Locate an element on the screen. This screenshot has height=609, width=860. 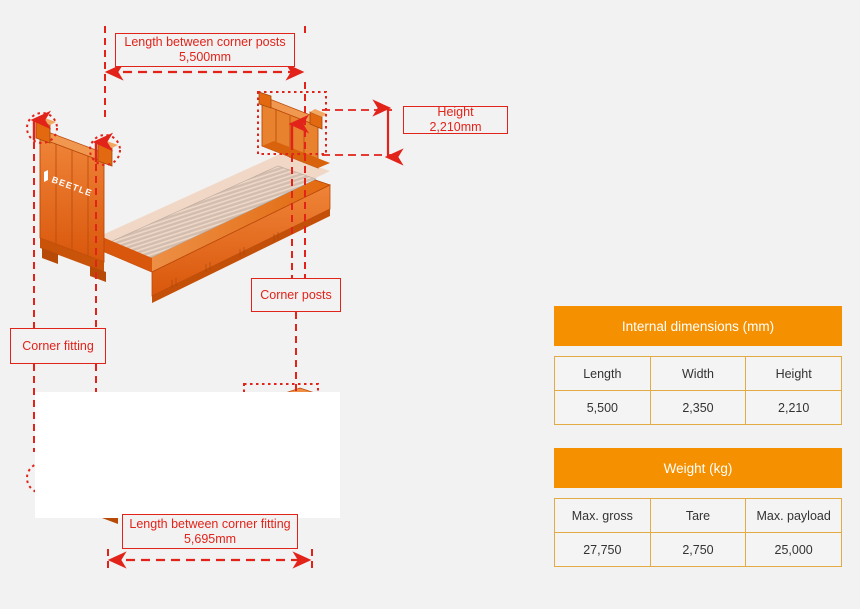
callout-length-between-corner-fitting: Length between corner fitting 5,695mm is located at coordinates (210, 531).